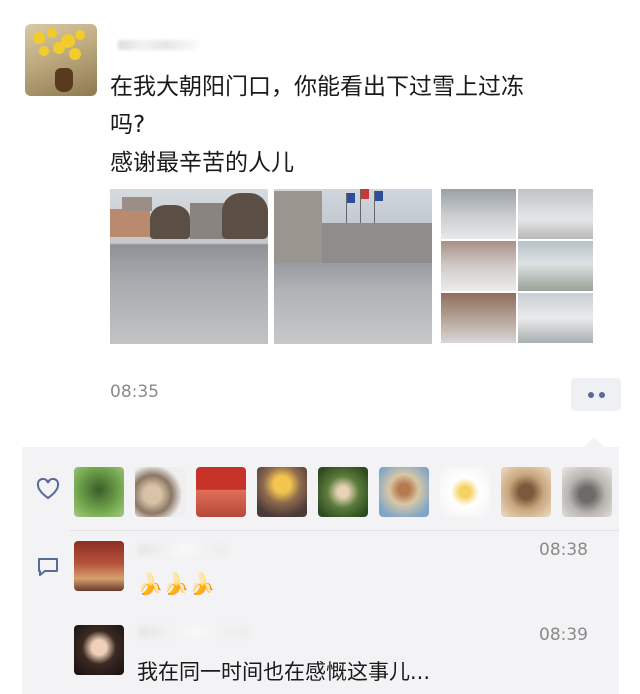  What do you see at coordinates (128, 125) in the screenshot?
I see `post-text-line: 吗?` at bounding box center [128, 125].